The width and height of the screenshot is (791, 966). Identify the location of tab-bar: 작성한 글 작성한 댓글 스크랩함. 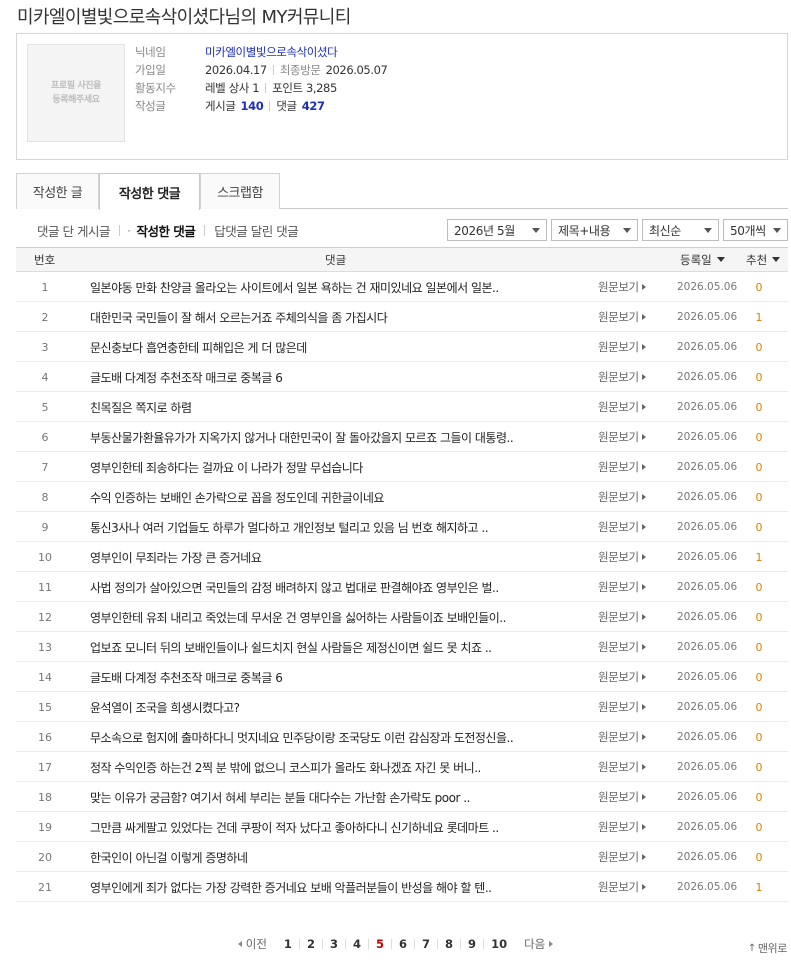
(402, 191).